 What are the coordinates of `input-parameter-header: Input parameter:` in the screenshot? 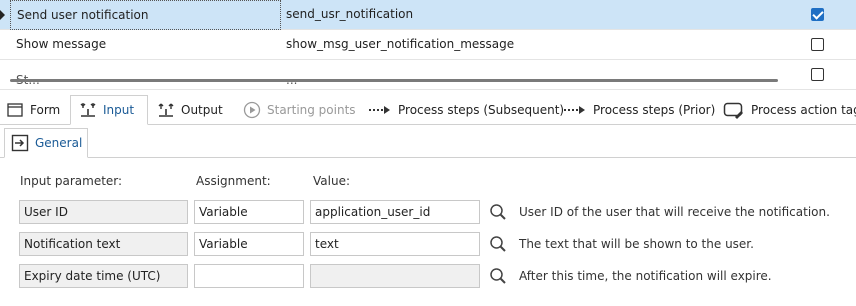 It's located at (71, 181).